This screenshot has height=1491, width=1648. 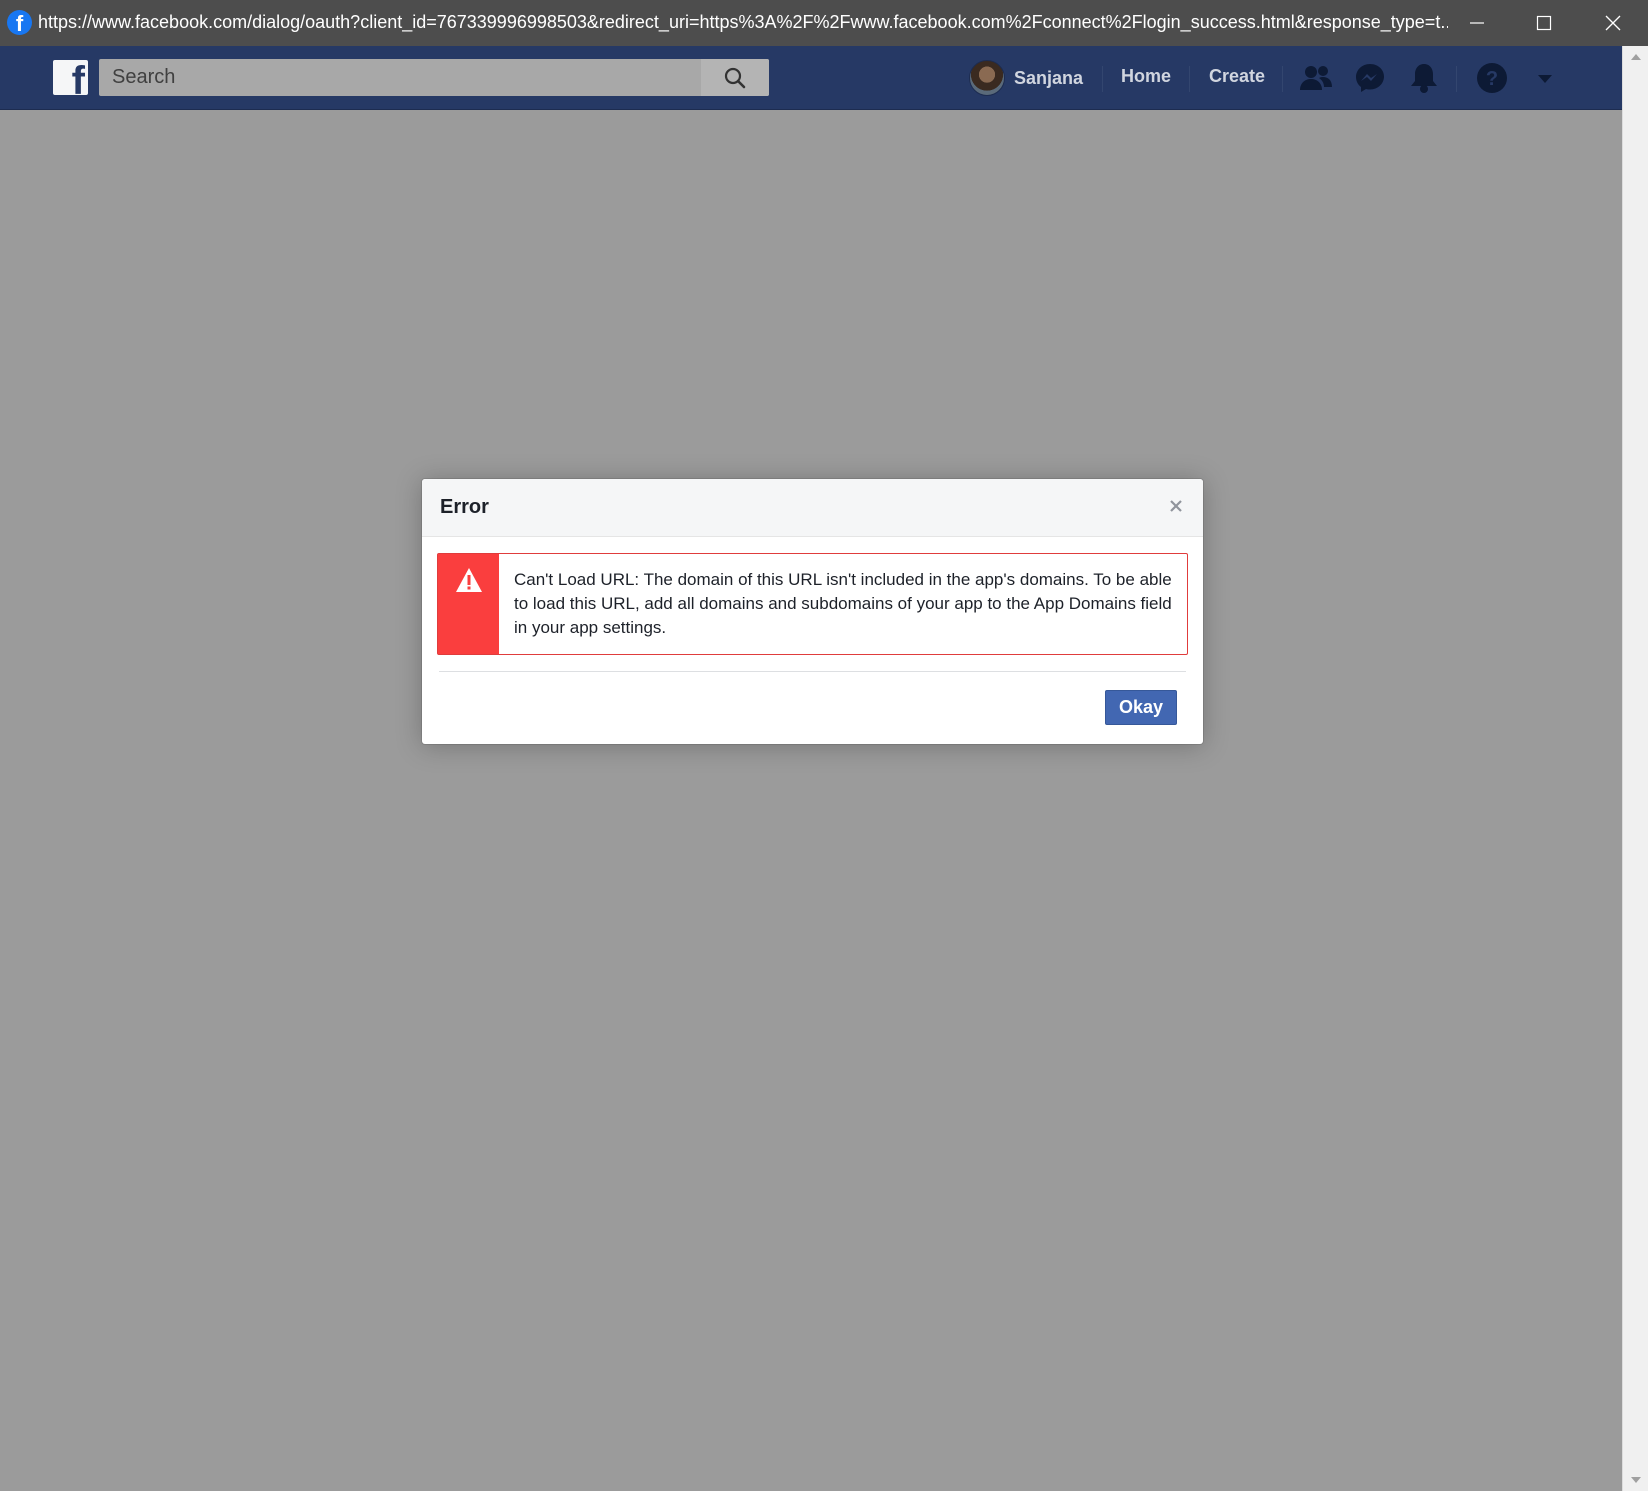 I want to click on dialog-close-button, so click(x=1176, y=506).